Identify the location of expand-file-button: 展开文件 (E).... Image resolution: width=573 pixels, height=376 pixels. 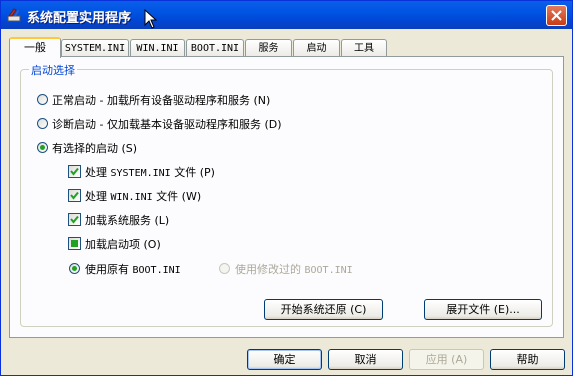
(483, 309).